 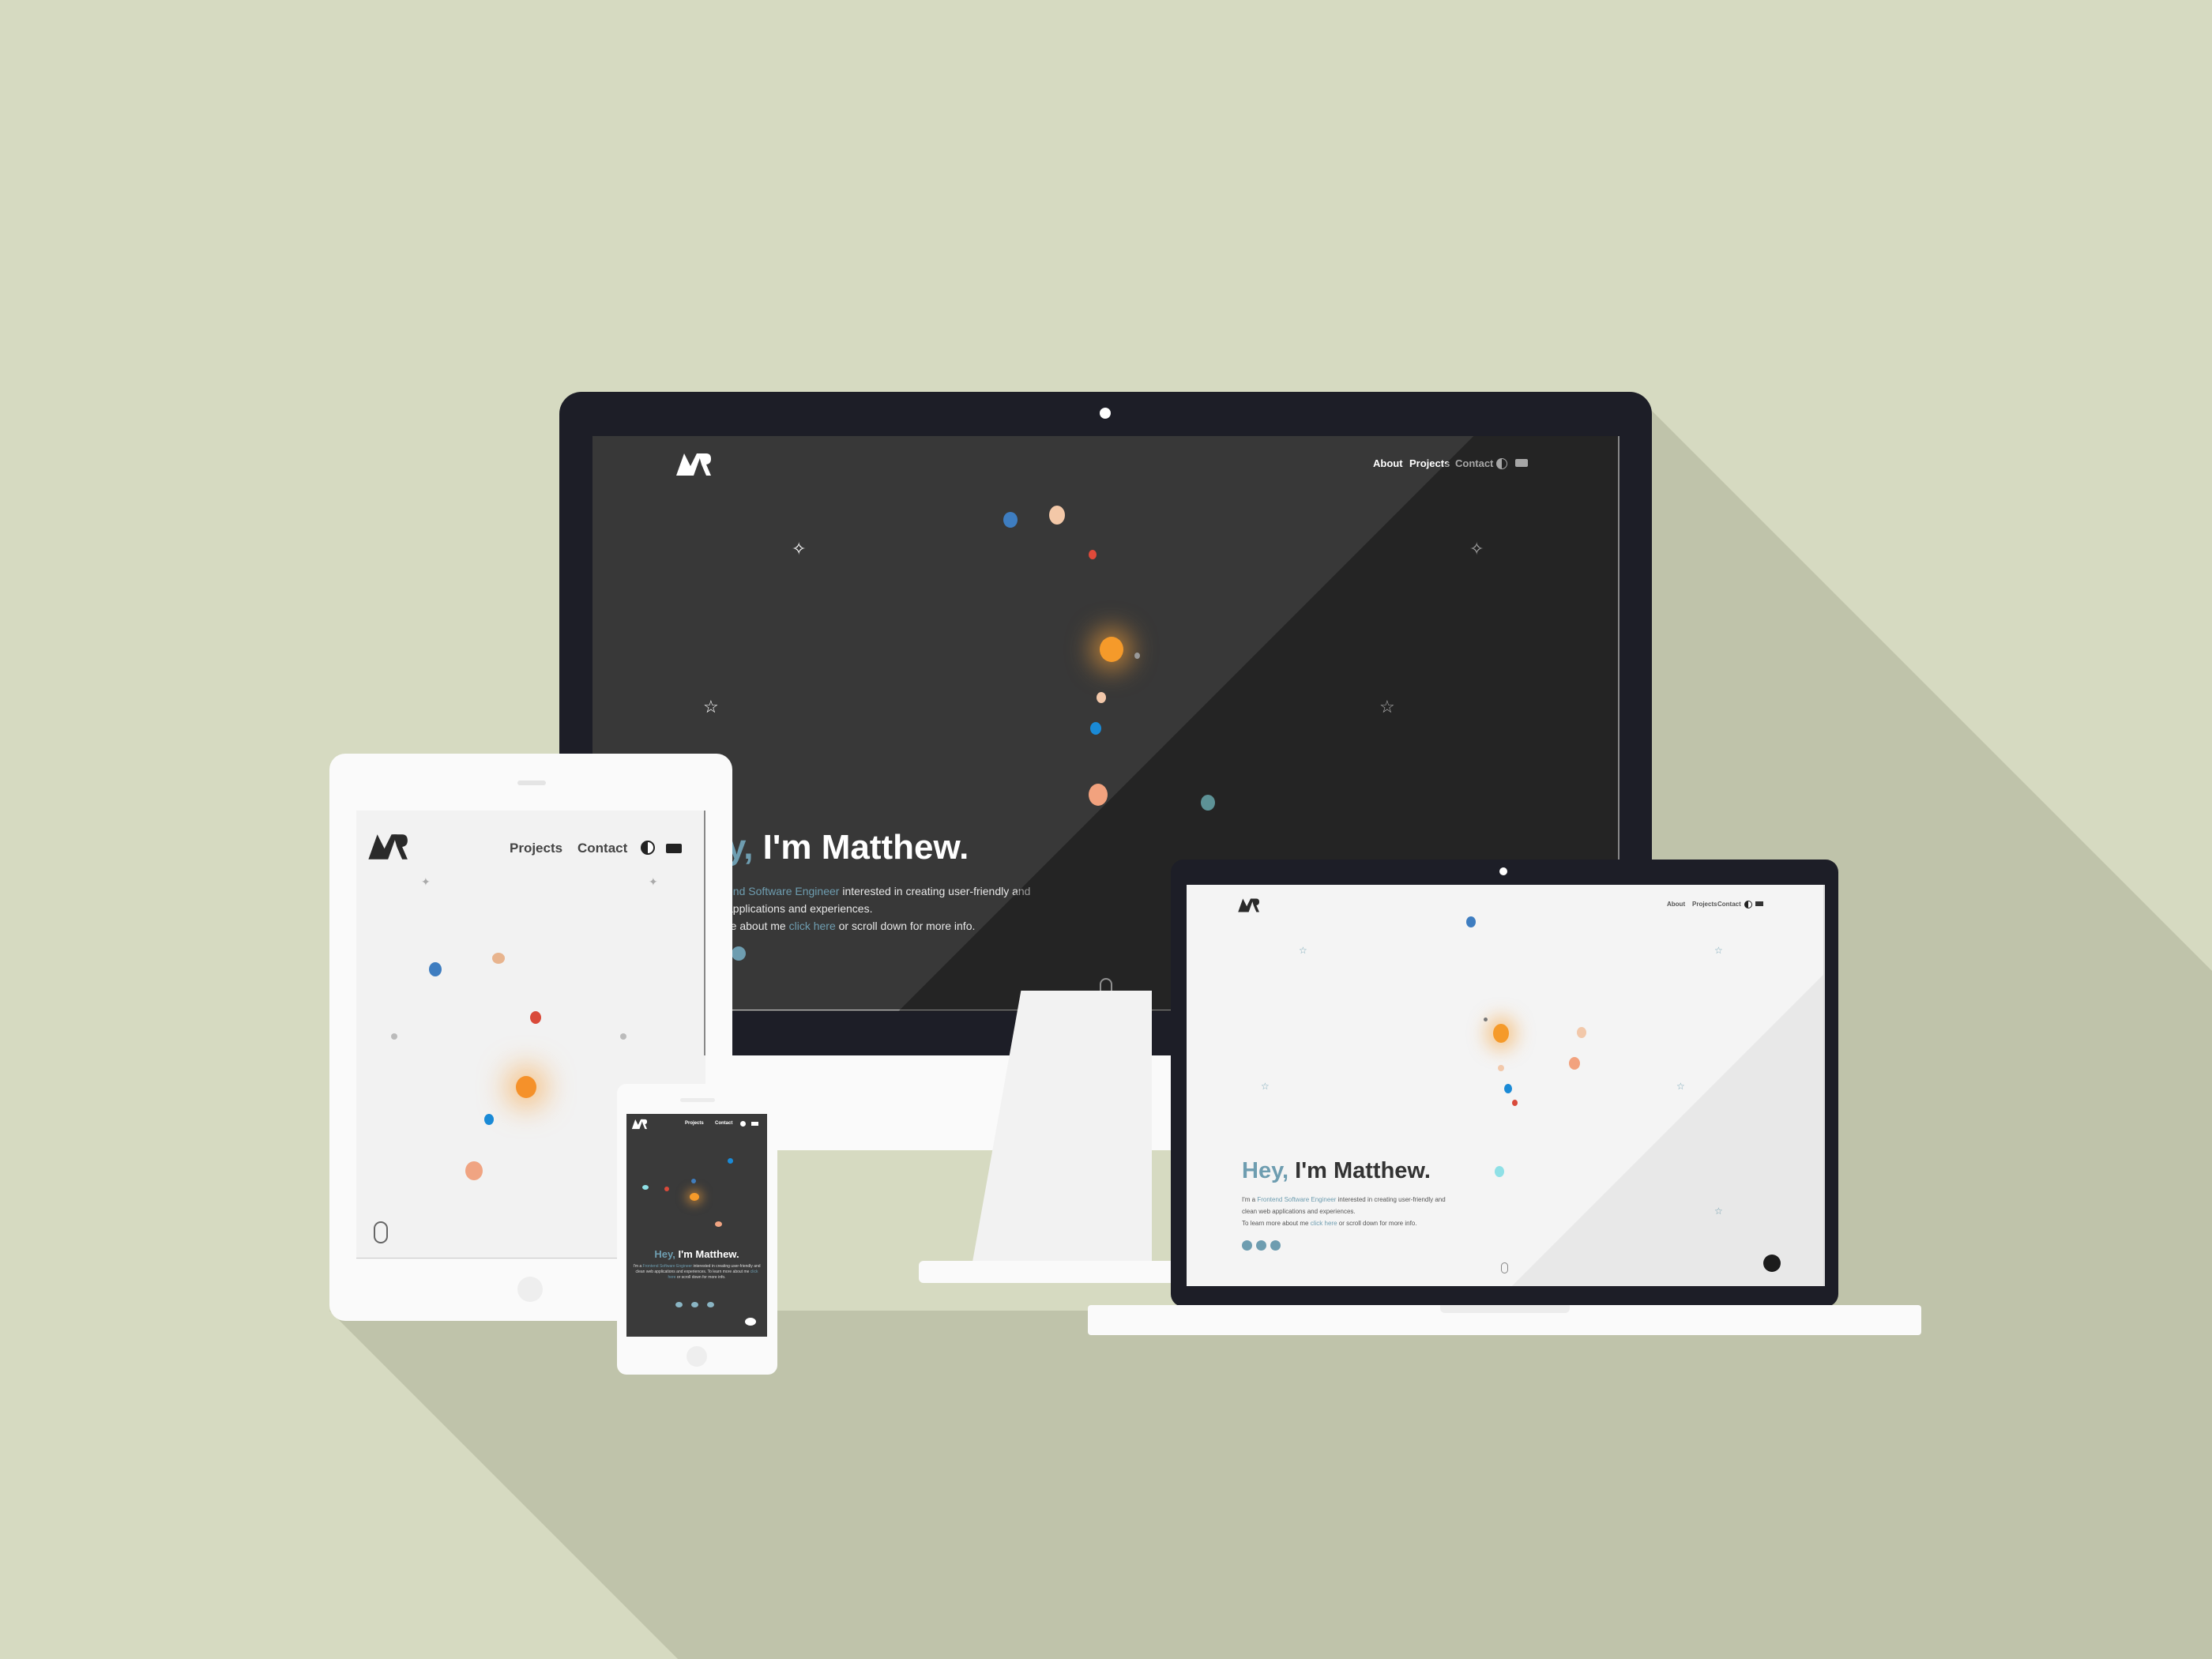 What do you see at coordinates (665, 1254) in the screenshot?
I see `hero-greeting: Hey,` at bounding box center [665, 1254].